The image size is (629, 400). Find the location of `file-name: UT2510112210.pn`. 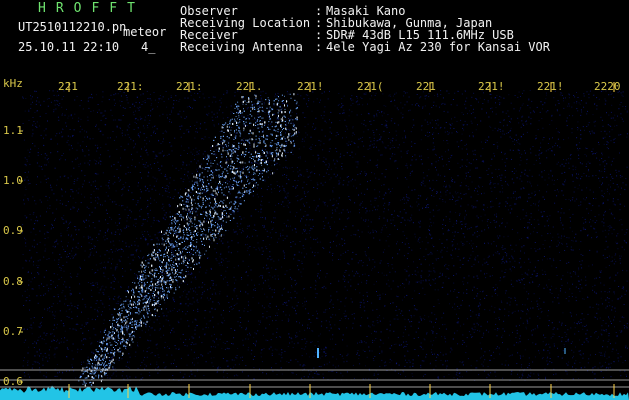

file-name: UT2510112210.pn is located at coordinates (72, 27).